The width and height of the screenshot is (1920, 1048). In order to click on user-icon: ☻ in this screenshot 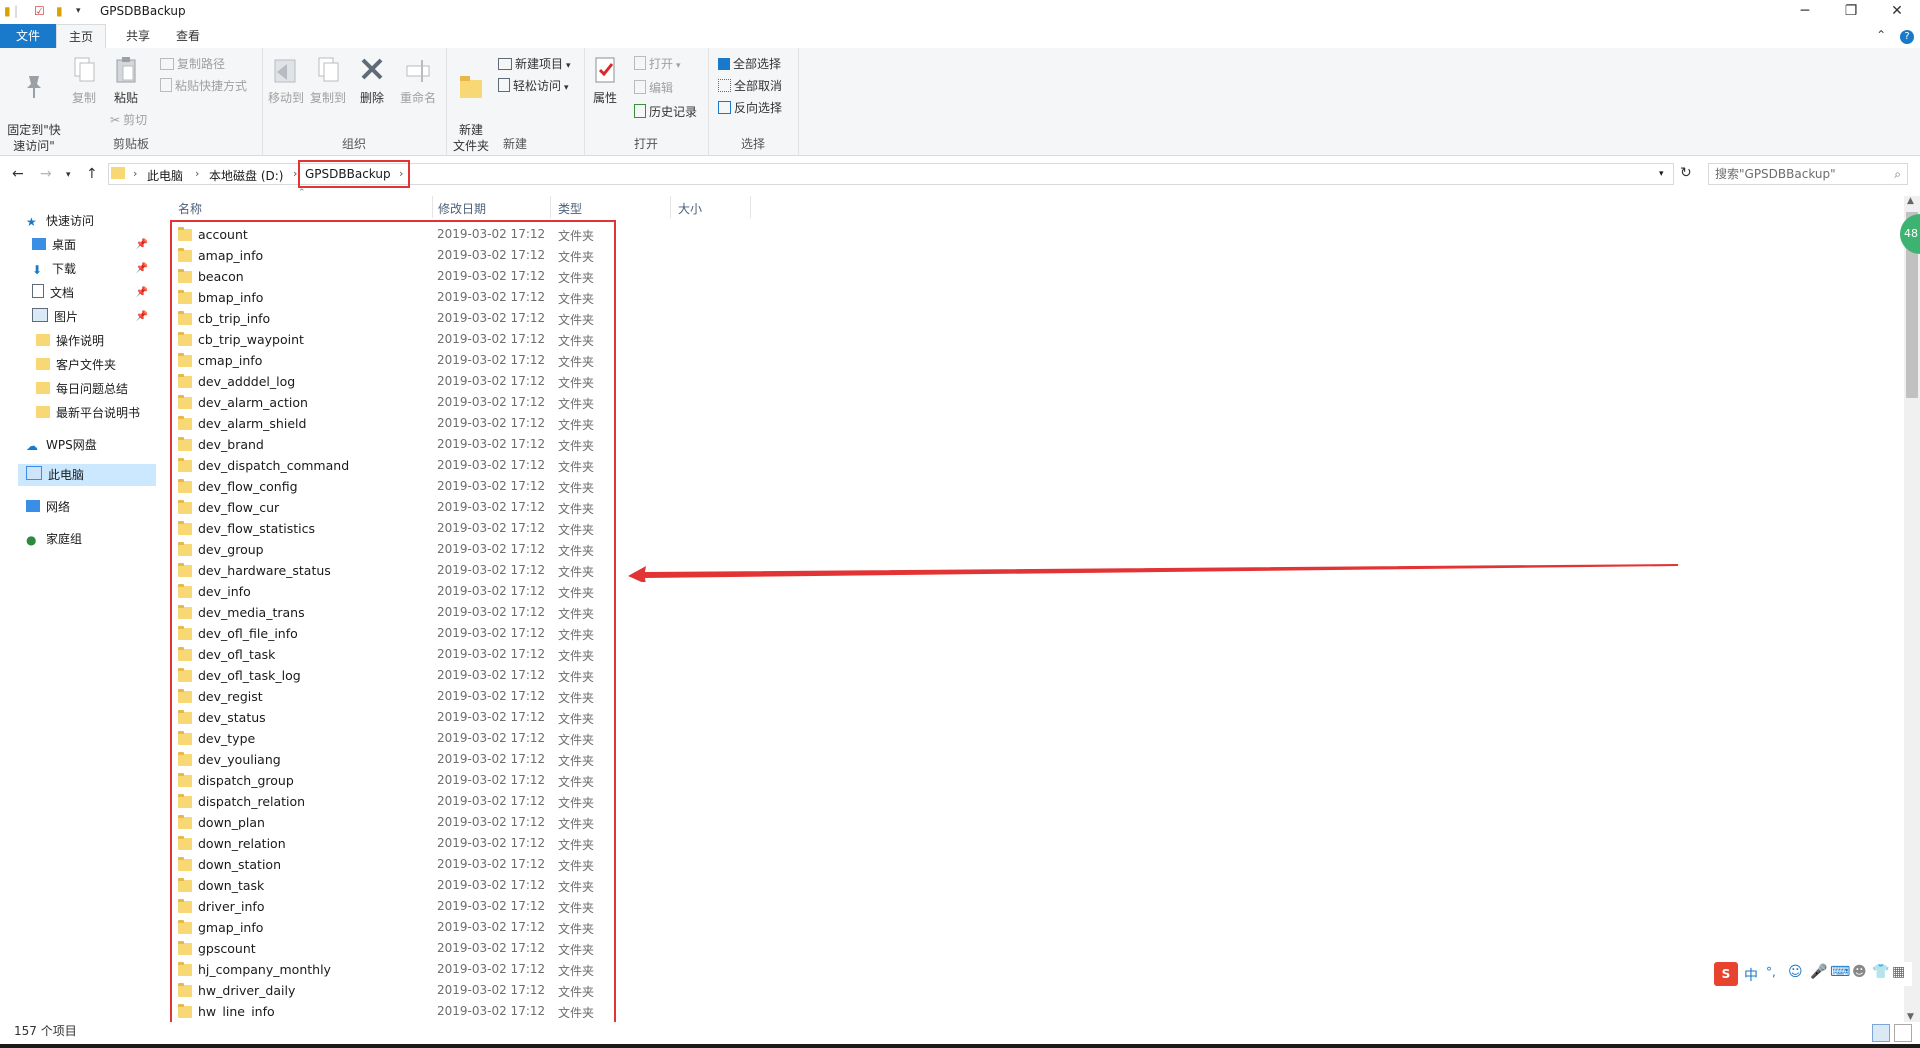, I will do `click(1859, 972)`.